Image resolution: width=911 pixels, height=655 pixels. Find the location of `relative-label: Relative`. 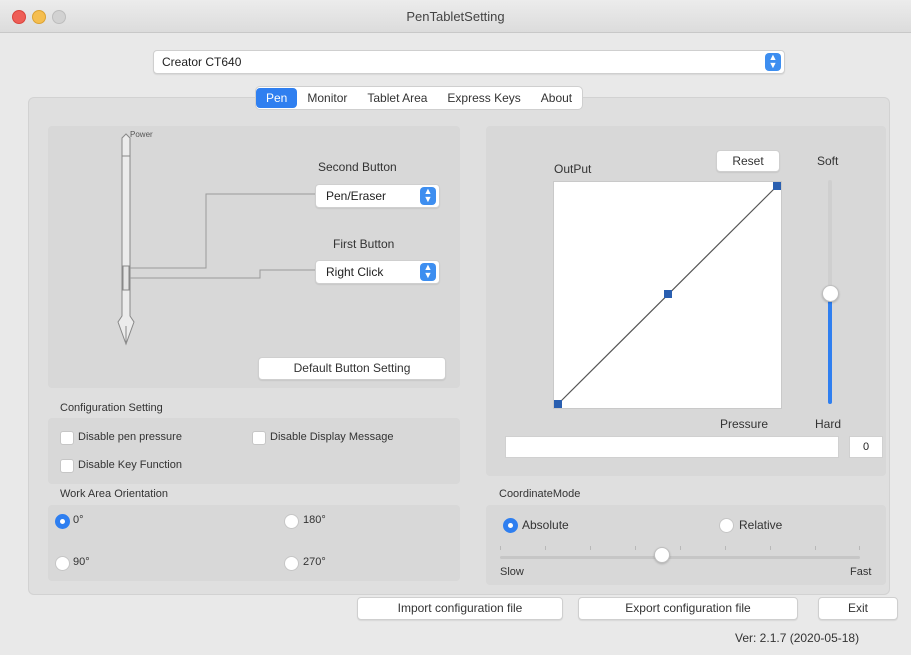

relative-label: Relative is located at coordinates (761, 525).